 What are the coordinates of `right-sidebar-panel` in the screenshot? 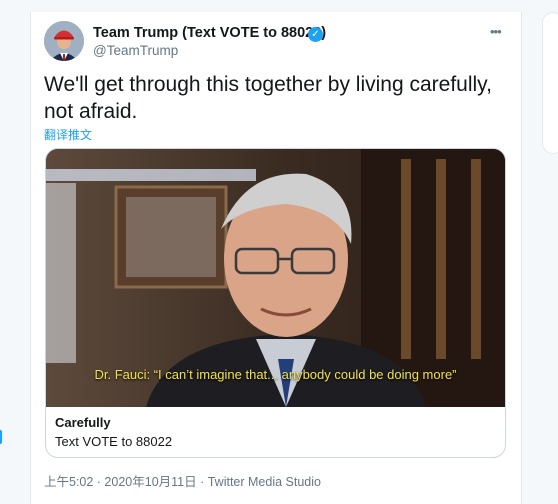 It's located at (550, 83).